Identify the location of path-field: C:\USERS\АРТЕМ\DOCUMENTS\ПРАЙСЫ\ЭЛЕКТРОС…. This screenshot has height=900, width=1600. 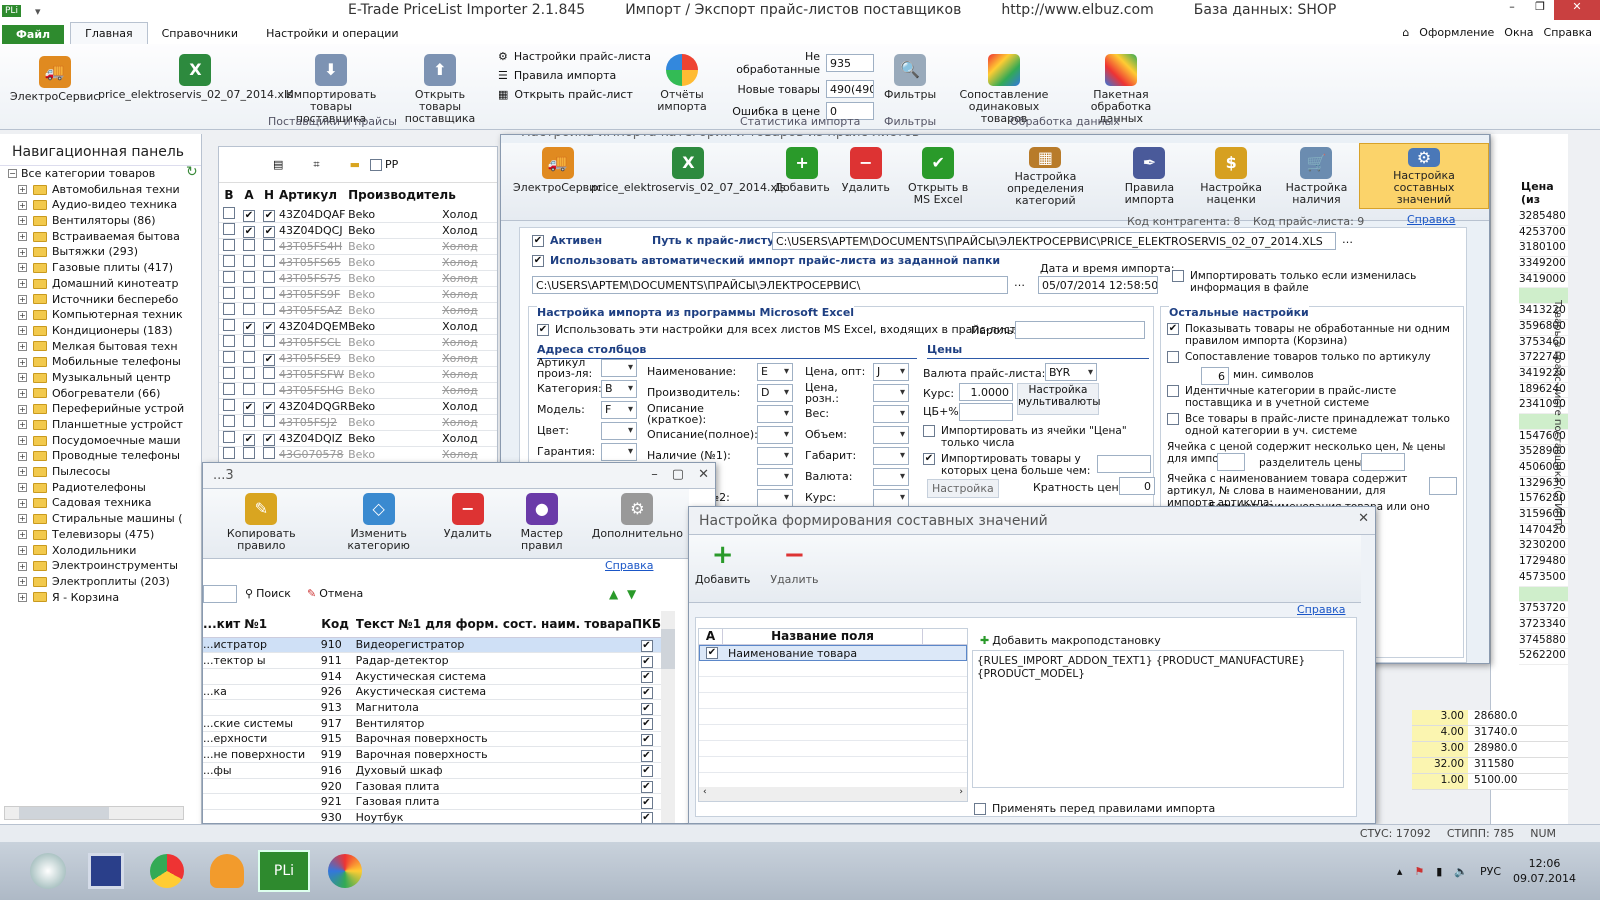
(1054, 241).